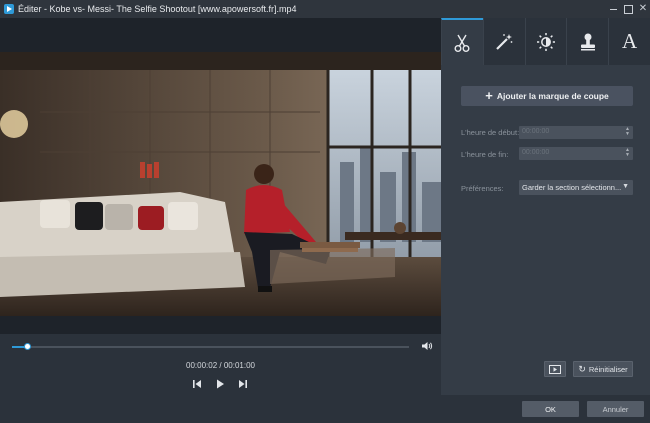  I want to click on tab-adjust, so click(545, 41).